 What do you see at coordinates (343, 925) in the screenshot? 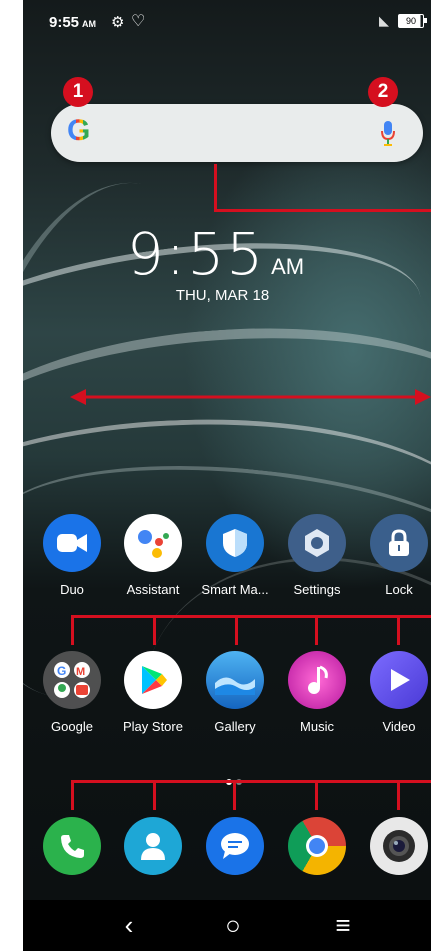
I see `menu-button: ≡` at bounding box center [343, 925].